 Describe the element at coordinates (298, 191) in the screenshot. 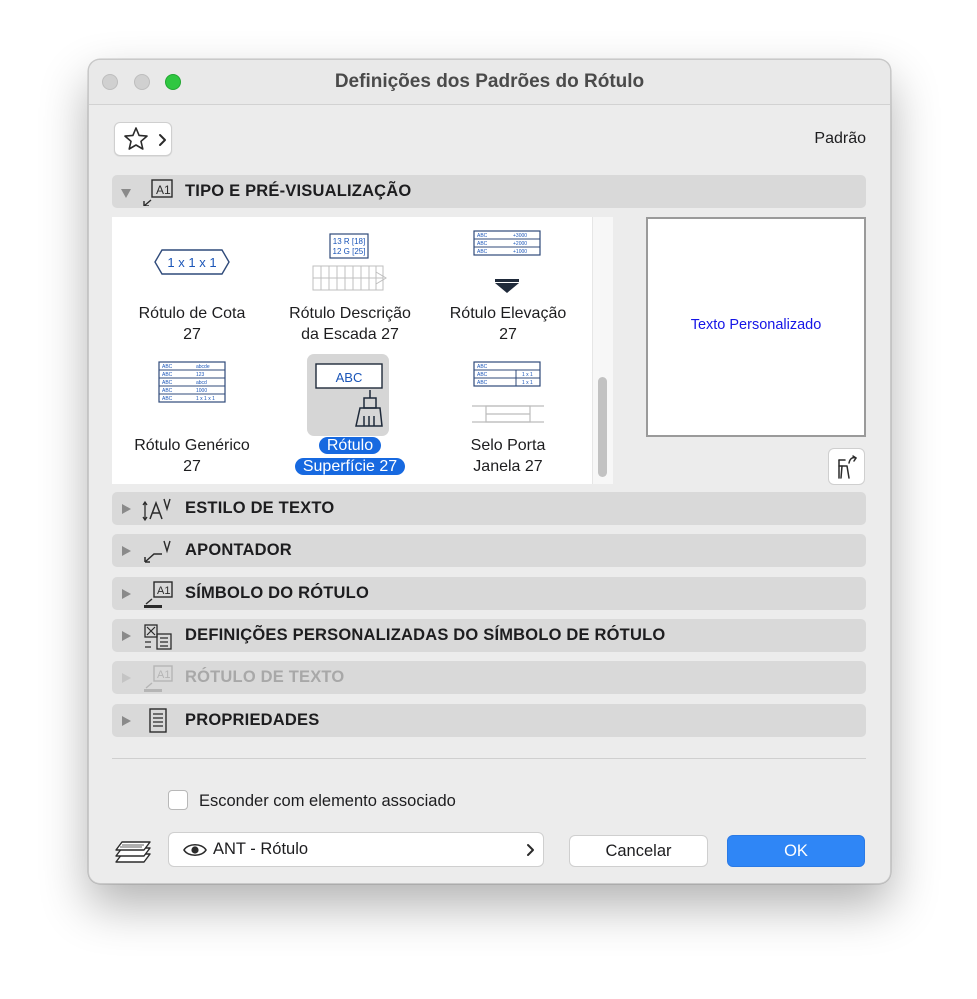

I see `section-label: TIPO E PRÉ-VISUALIZAÇÃO` at that location.